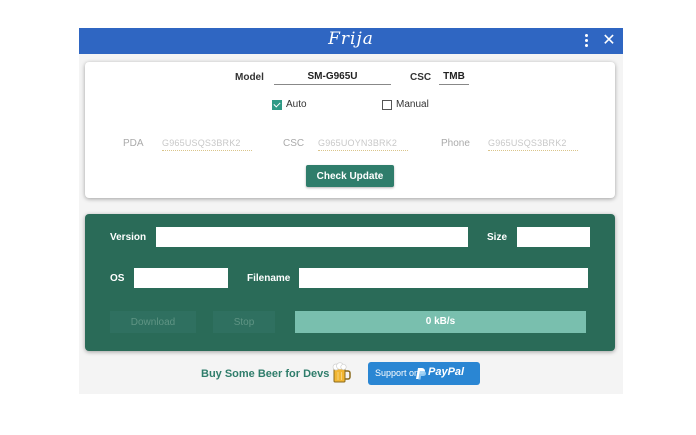 The height and width of the screenshot is (435, 696). Describe the element at coordinates (497, 237) in the screenshot. I see `size-label: Size` at that location.